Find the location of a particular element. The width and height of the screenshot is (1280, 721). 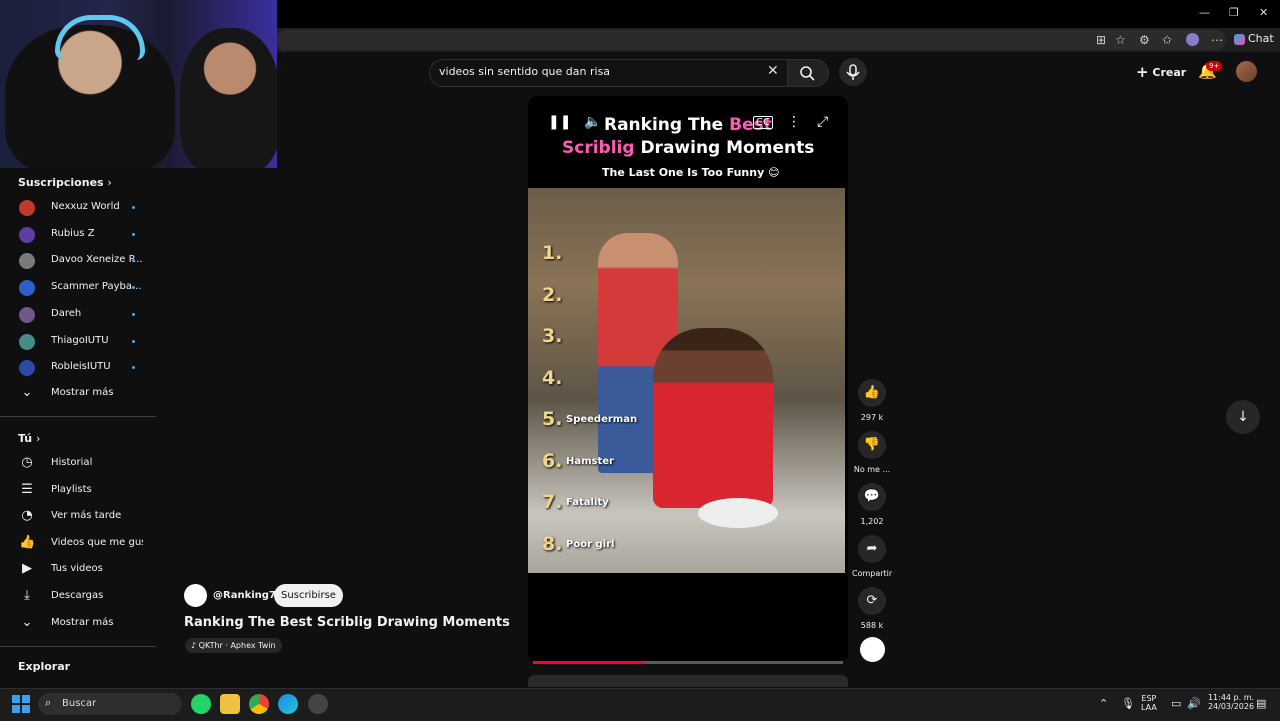

taskbar-search: ⌕ is located at coordinates (110, 704).